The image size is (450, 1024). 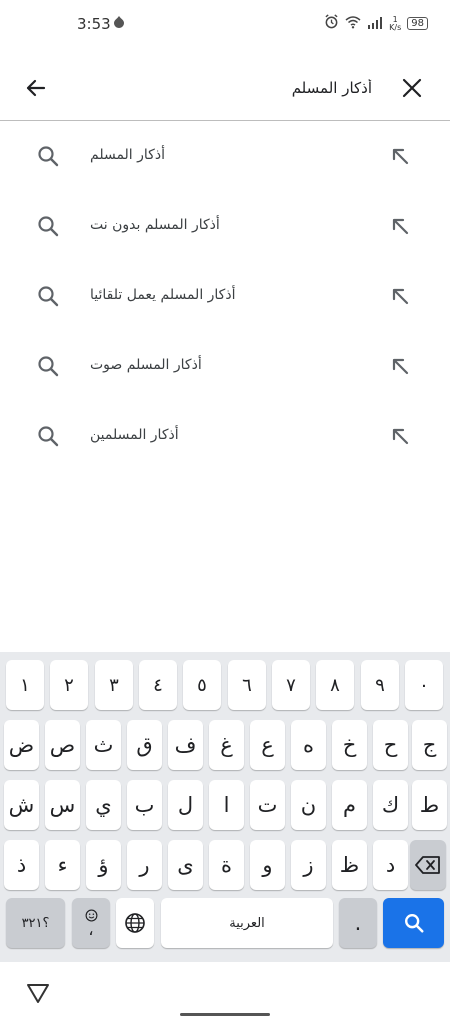 I want to click on backspace-icon, so click(x=427, y=865).